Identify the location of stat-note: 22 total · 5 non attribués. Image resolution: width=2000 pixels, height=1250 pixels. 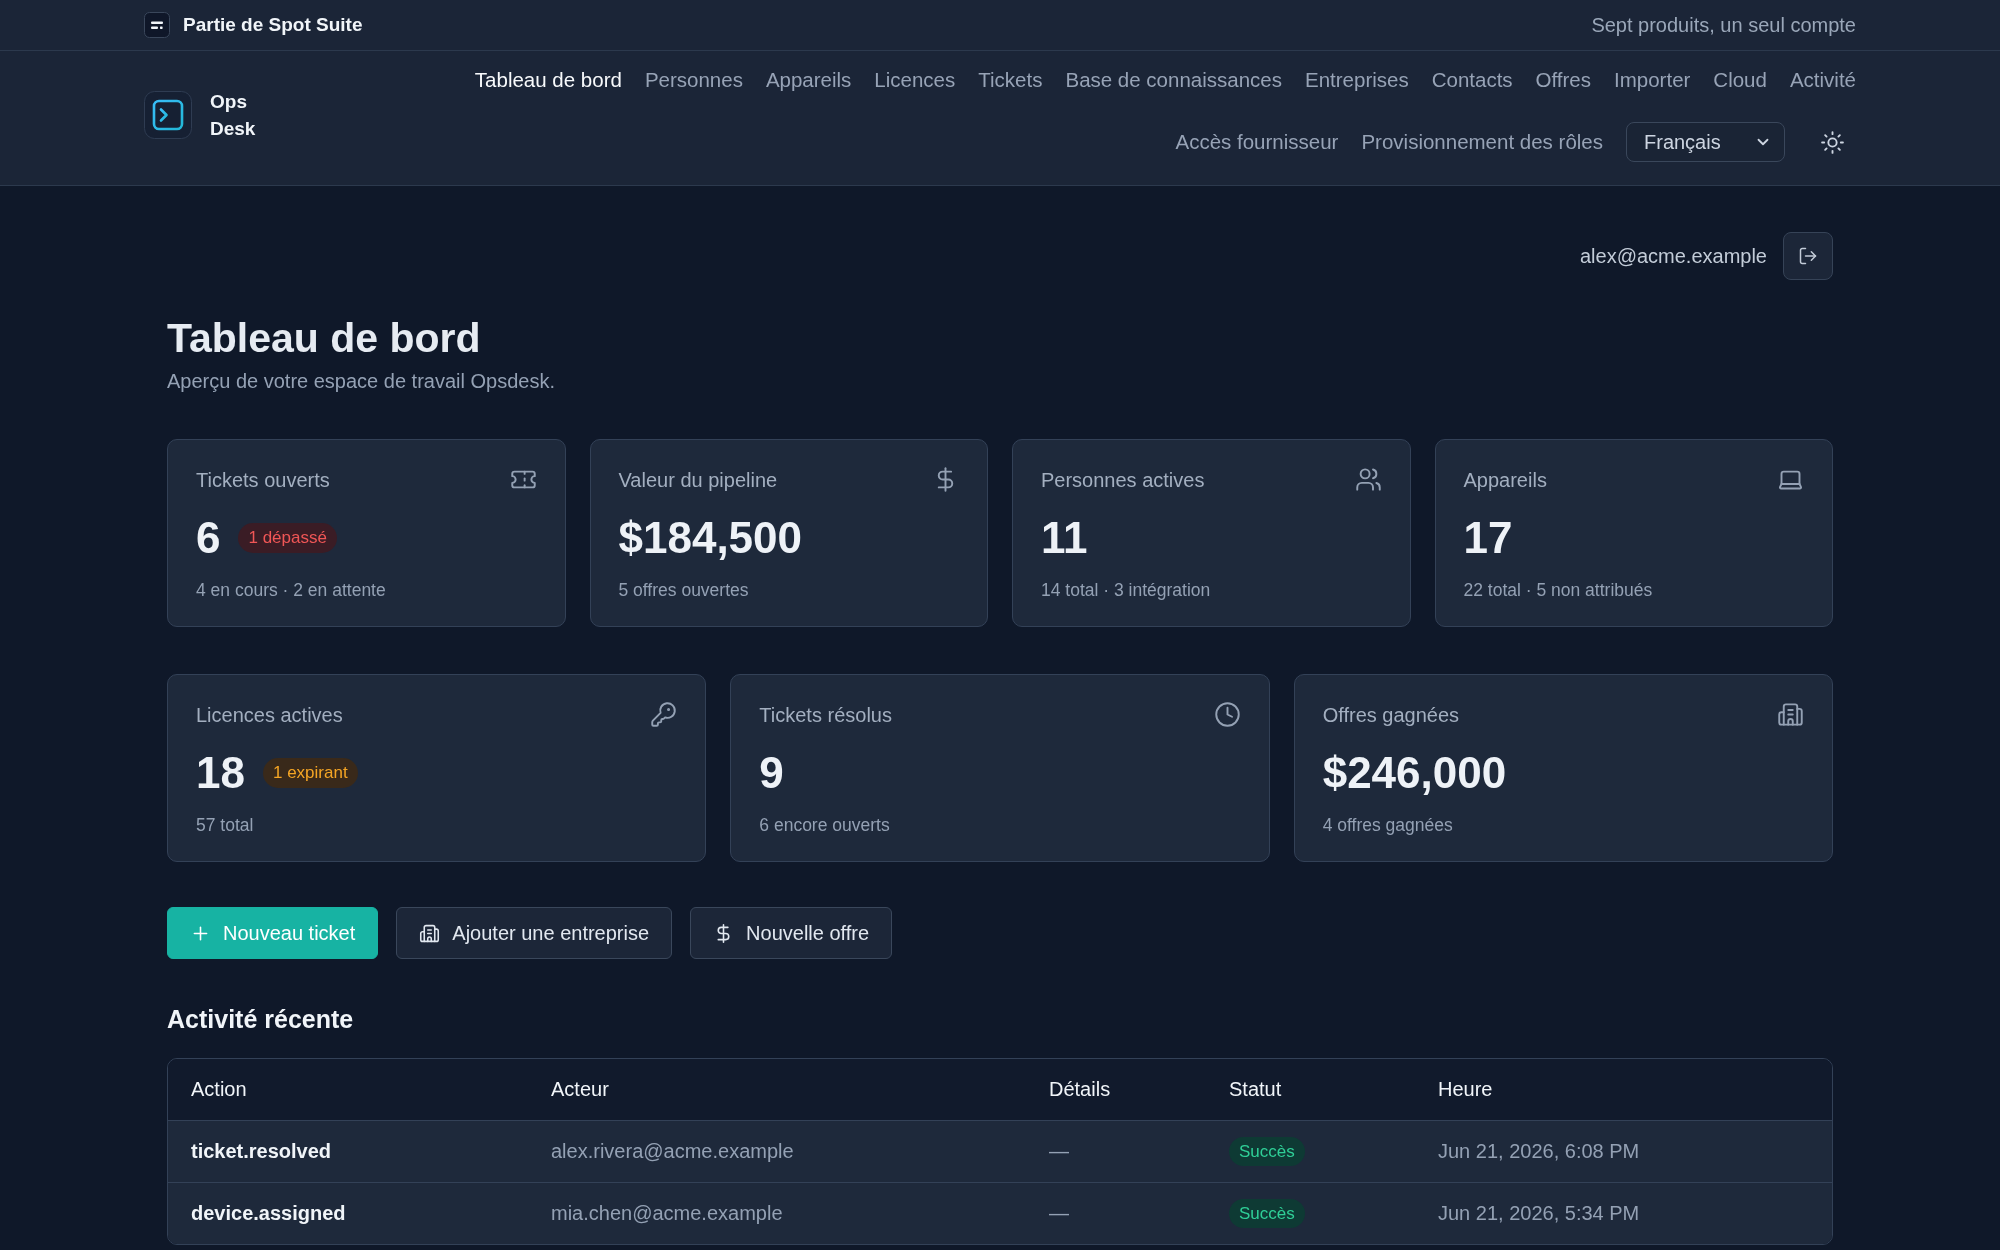
(1558, 590).